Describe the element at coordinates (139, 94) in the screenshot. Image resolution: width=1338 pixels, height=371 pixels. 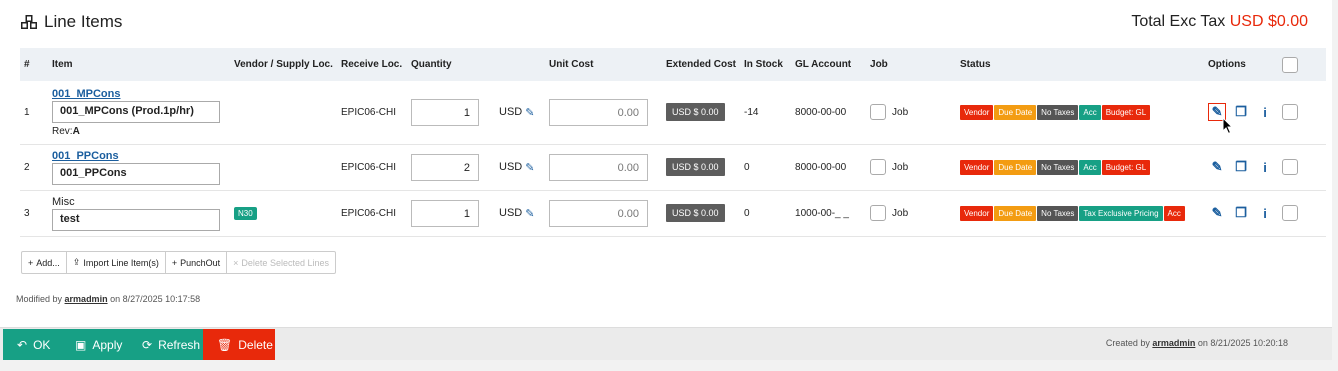
I see `item-link: 001_MPCons` at that location.